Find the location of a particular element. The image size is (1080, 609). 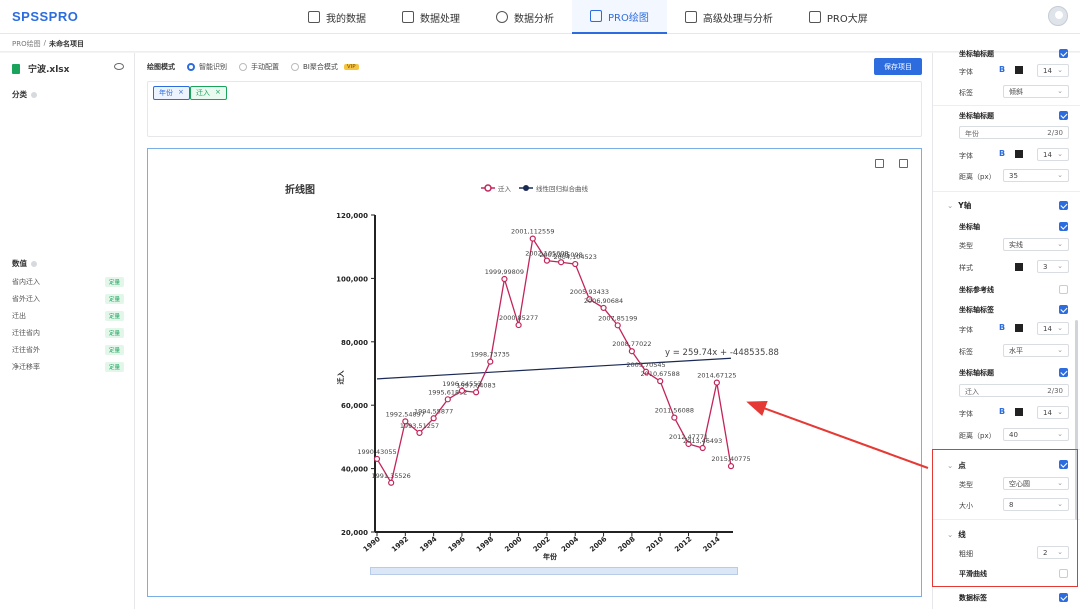

data-label: 2001,112559 is located at coordinates (532, 232).